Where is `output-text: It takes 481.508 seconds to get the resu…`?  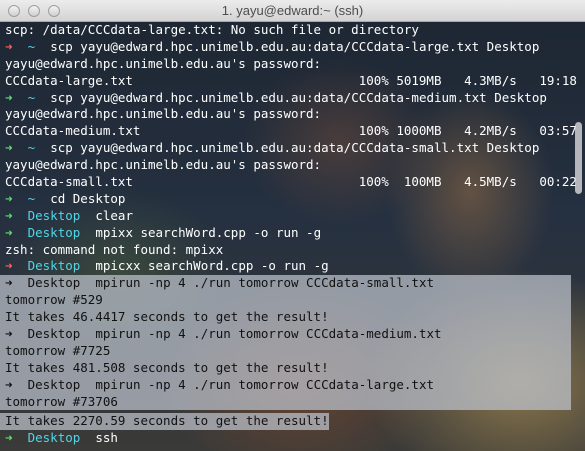
output-text: It takes 481.508 seconds to get the resu… is located at coordinates (167, 367).